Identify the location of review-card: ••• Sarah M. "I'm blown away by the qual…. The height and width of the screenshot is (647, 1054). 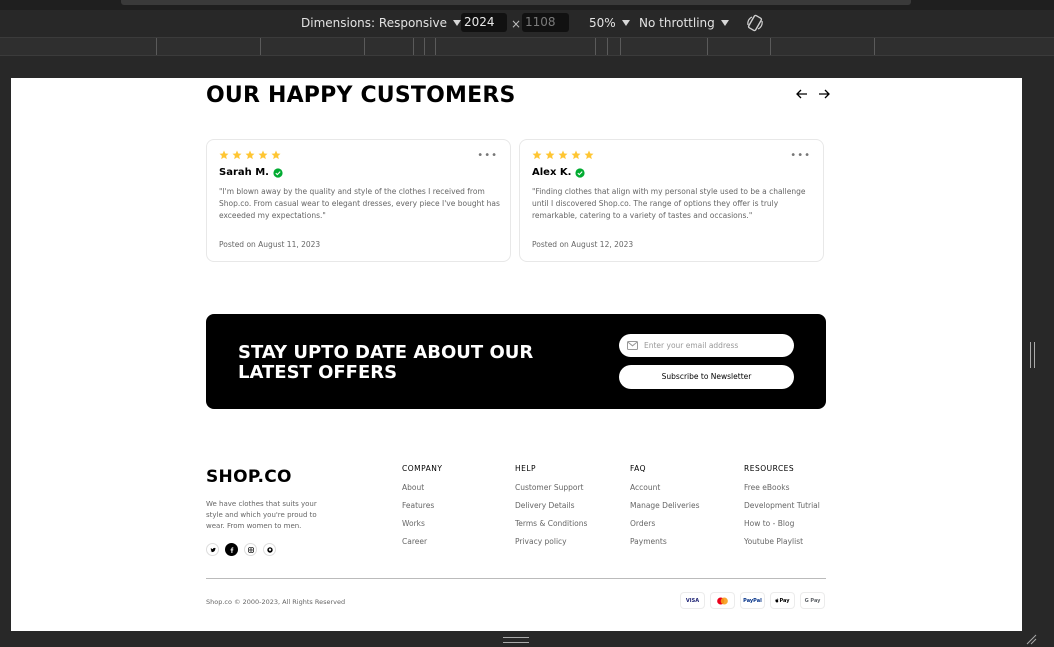
(358, 200).